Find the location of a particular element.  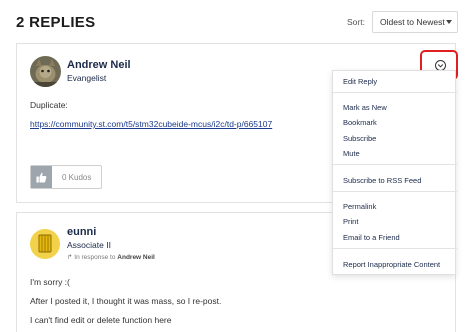

menu-item-mark-as-new: Mark as New is located at coordinates (365, 107).